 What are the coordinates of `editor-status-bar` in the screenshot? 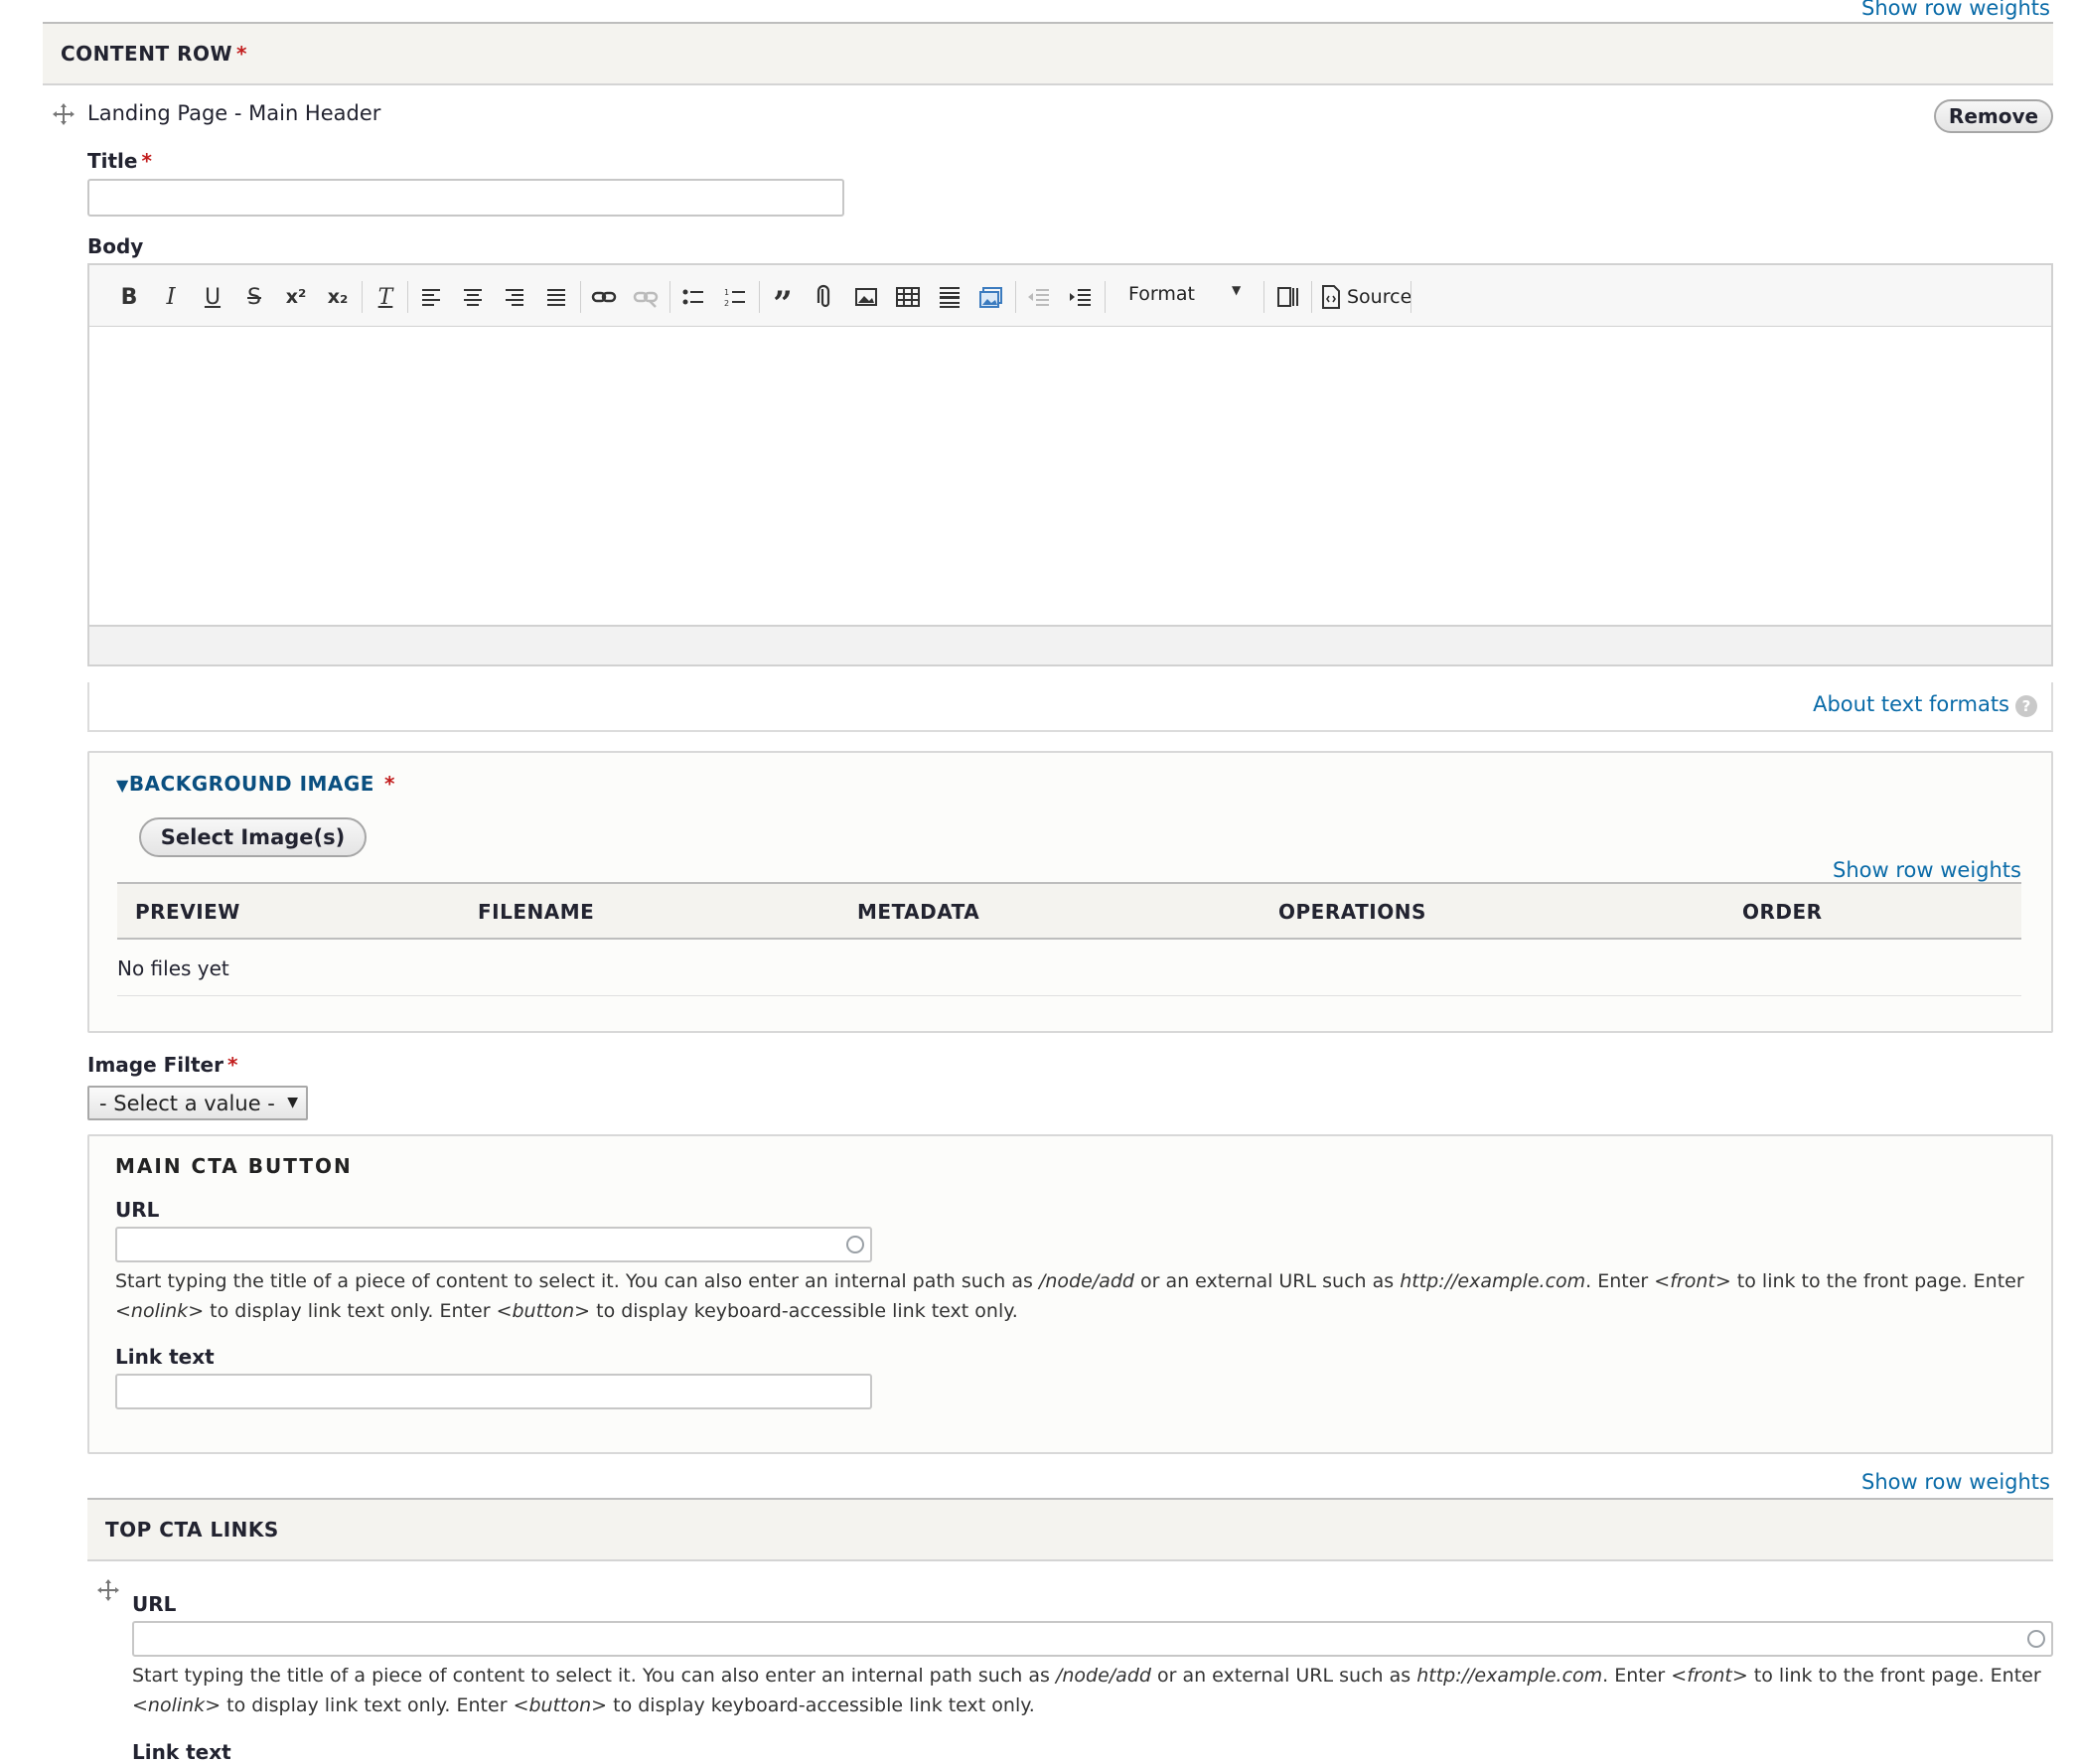 It's located at (1070, 645).